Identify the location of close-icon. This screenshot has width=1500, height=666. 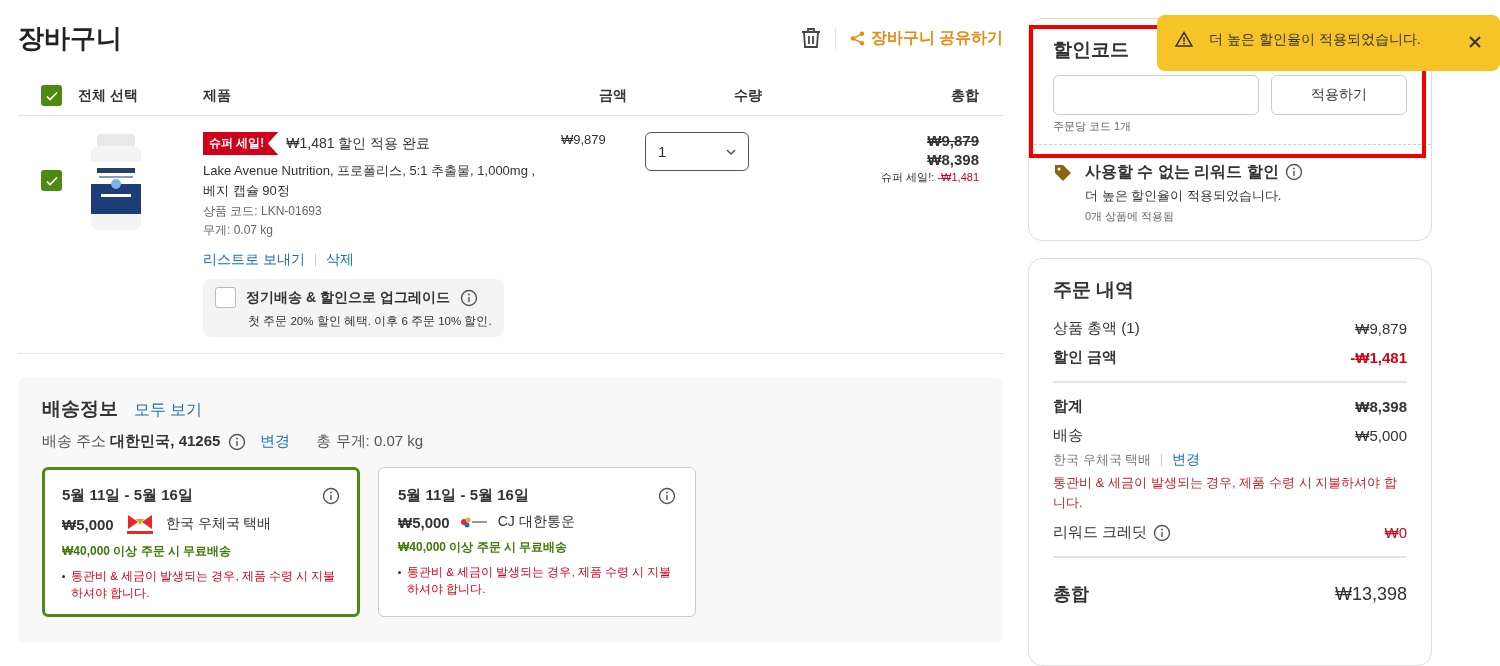
(1475, 42).